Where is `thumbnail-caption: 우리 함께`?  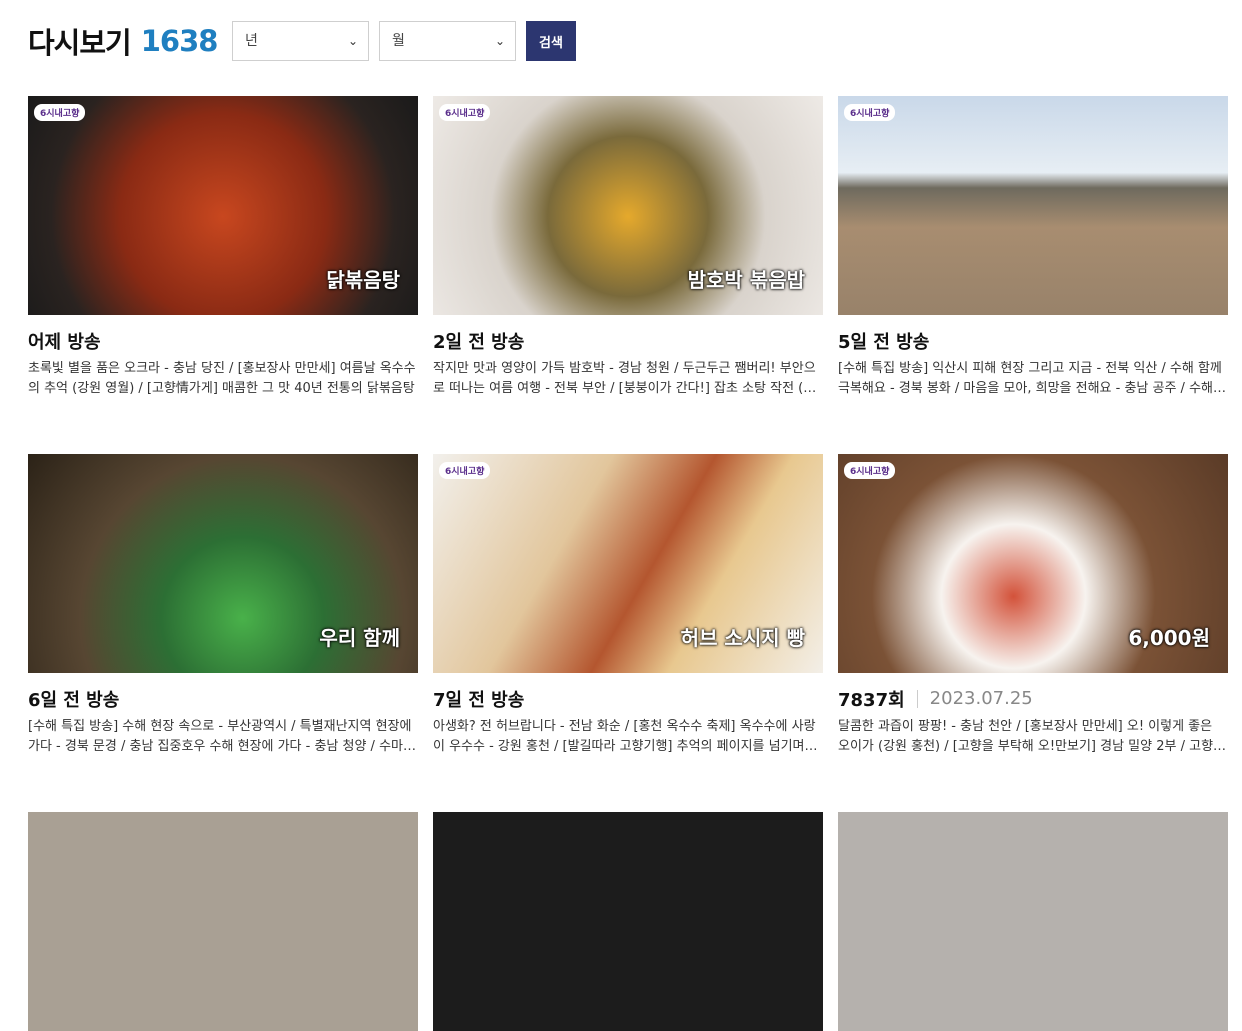 thumbnail-caption: 우리 함께 is located at coordinates (359, 638).